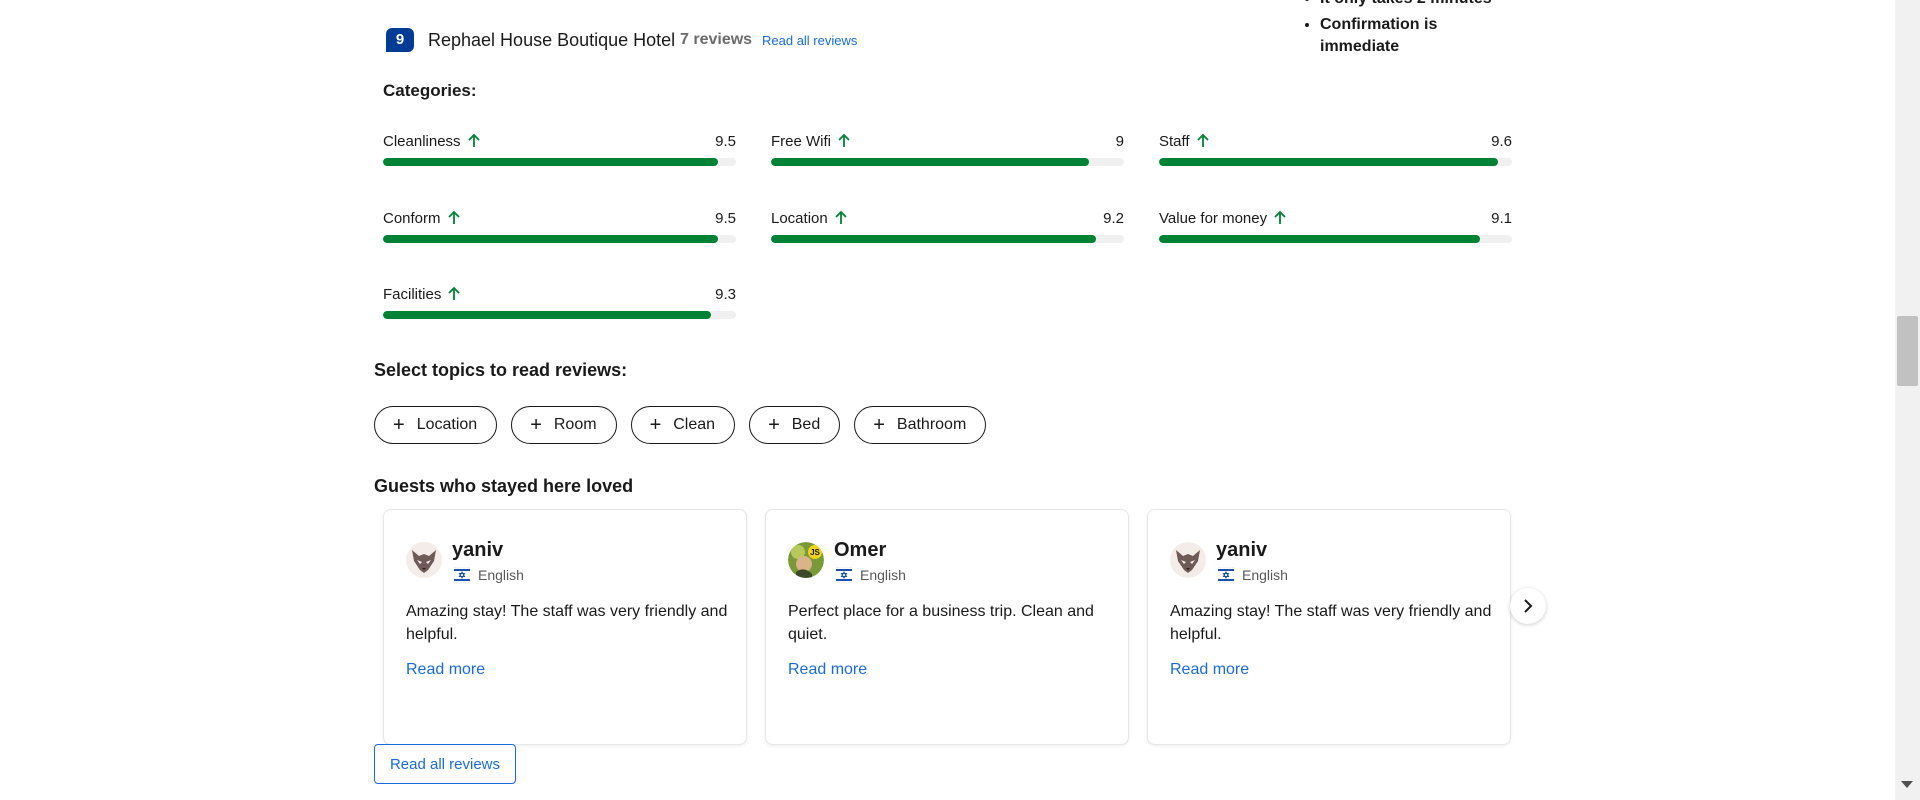  What do you see at coordinates (1501, 218) in the screenshot?
I see `category-score: 9.1` at bounding box center [1501, 218].